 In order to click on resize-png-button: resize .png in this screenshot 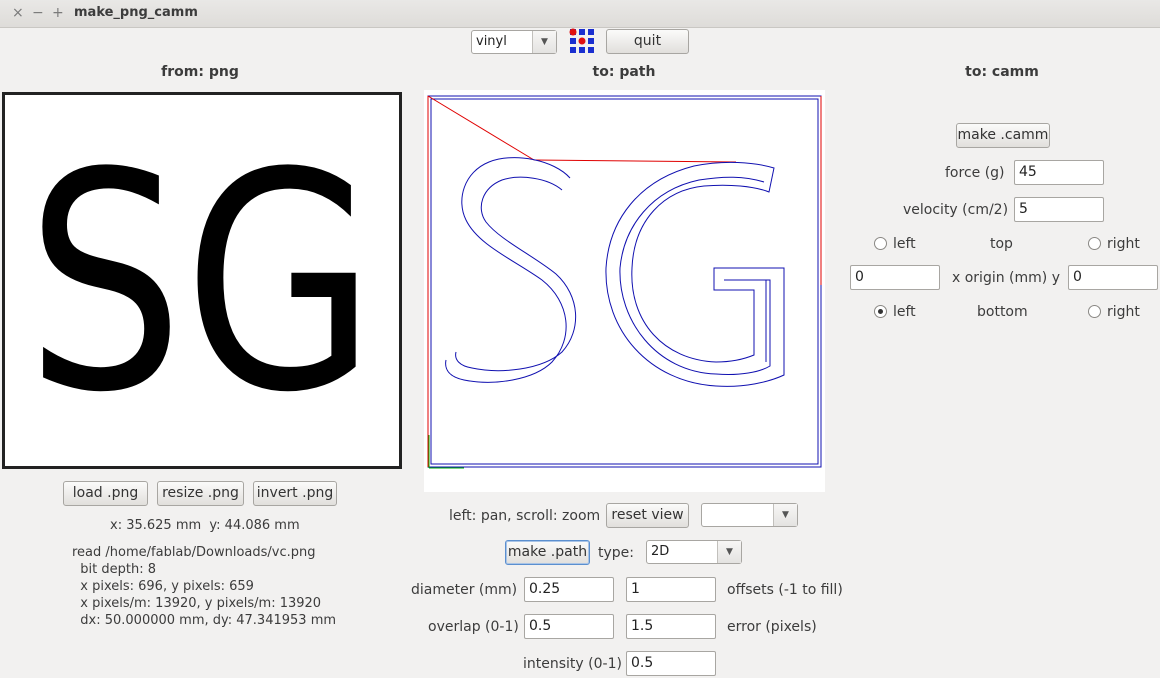, I will do `click(200, 493)`.